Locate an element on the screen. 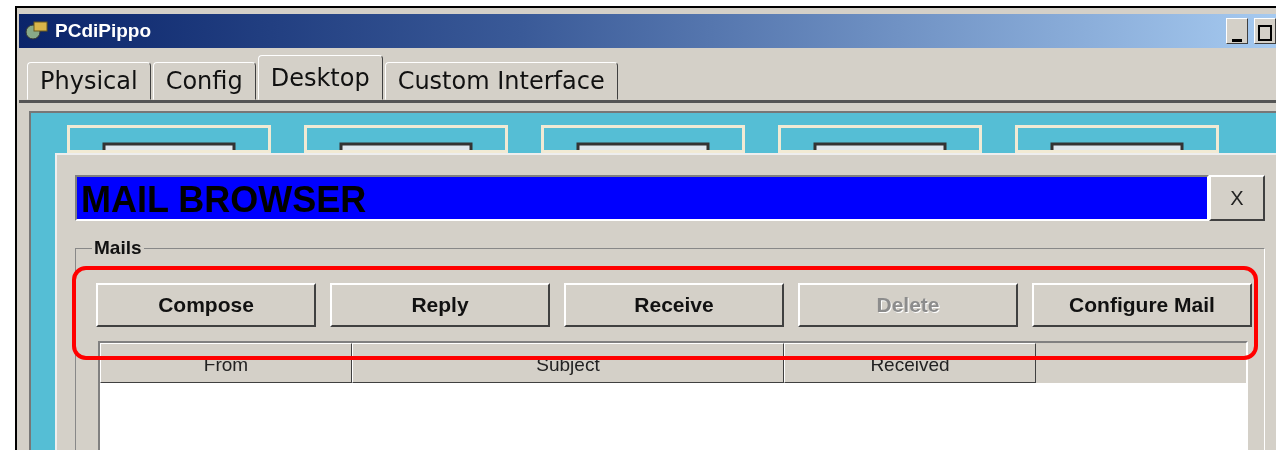  mail-browser-title: MAIL BROWSER is located at coordinates (642, 198).